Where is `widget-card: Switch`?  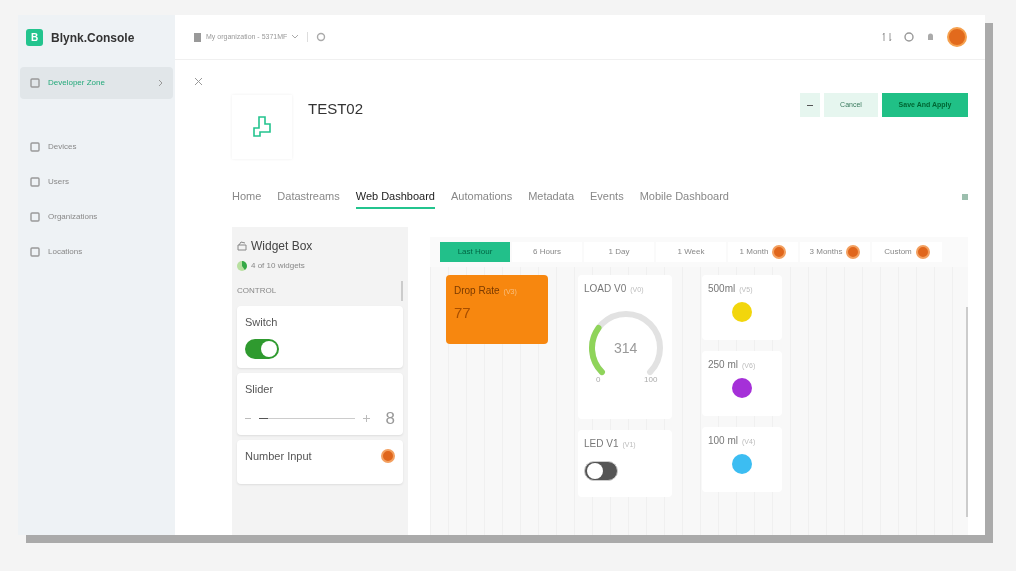 widget-card: Switch is located at coordinates (320, 337).